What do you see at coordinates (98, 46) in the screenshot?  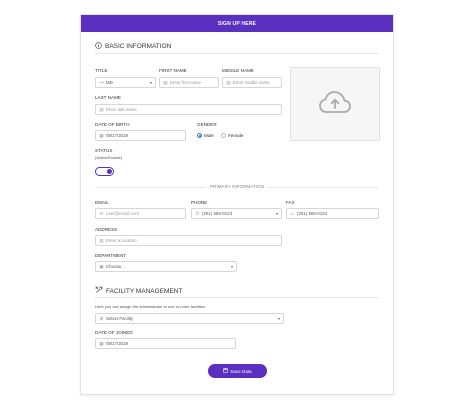 I see `info-icon` at bounding box center [98, 46].